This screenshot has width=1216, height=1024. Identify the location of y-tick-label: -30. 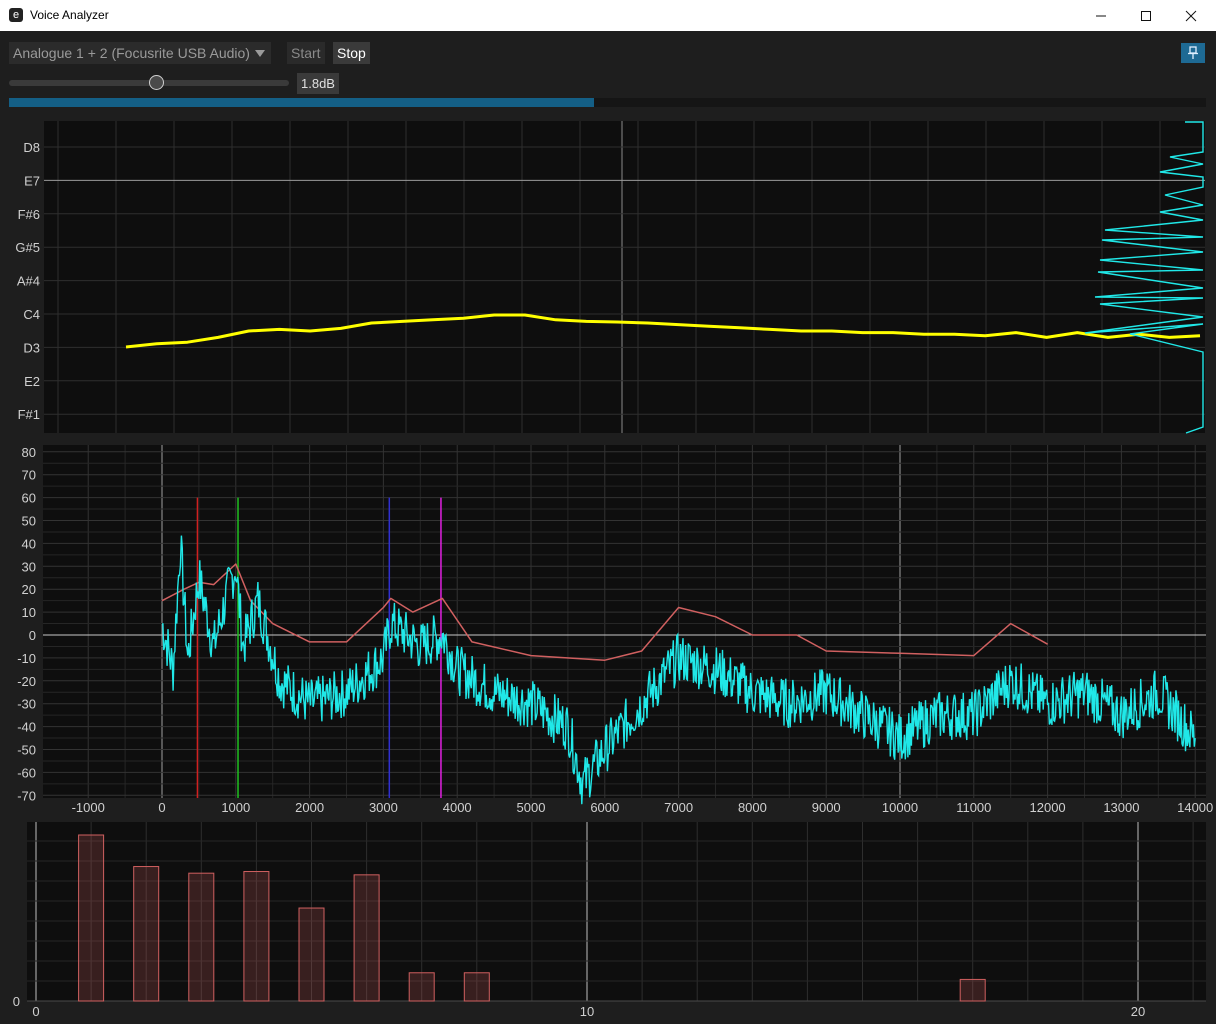
(26, 704).